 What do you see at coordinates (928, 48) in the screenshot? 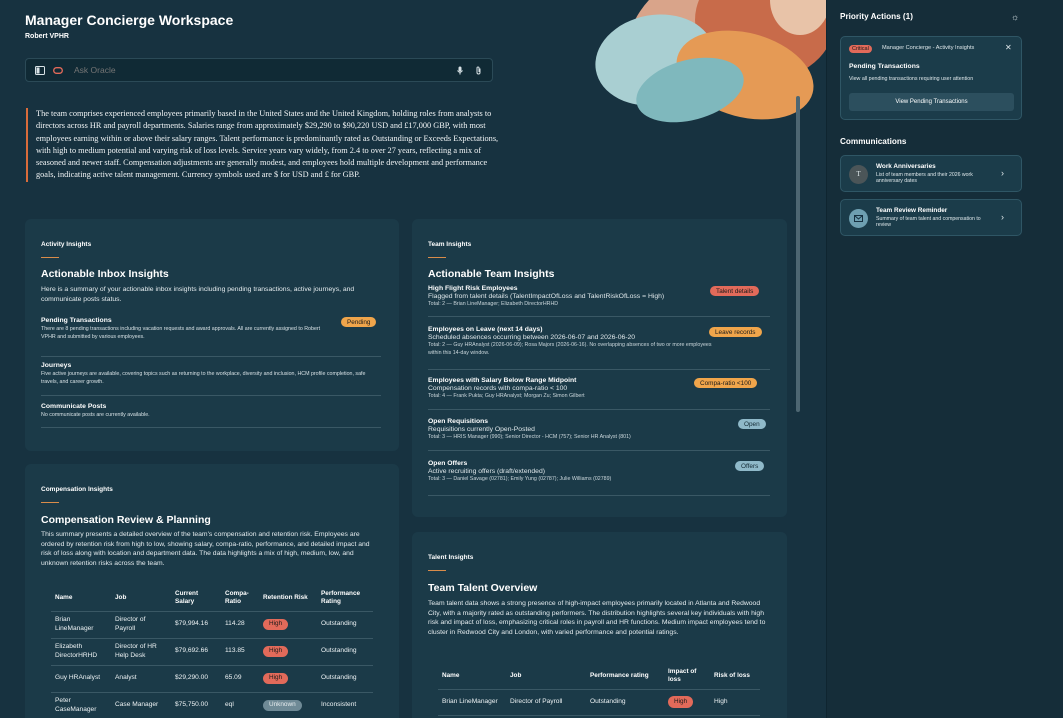
I see `priority-source: Manager Concierge - Activity Insights` at bounding box center [928, 48].